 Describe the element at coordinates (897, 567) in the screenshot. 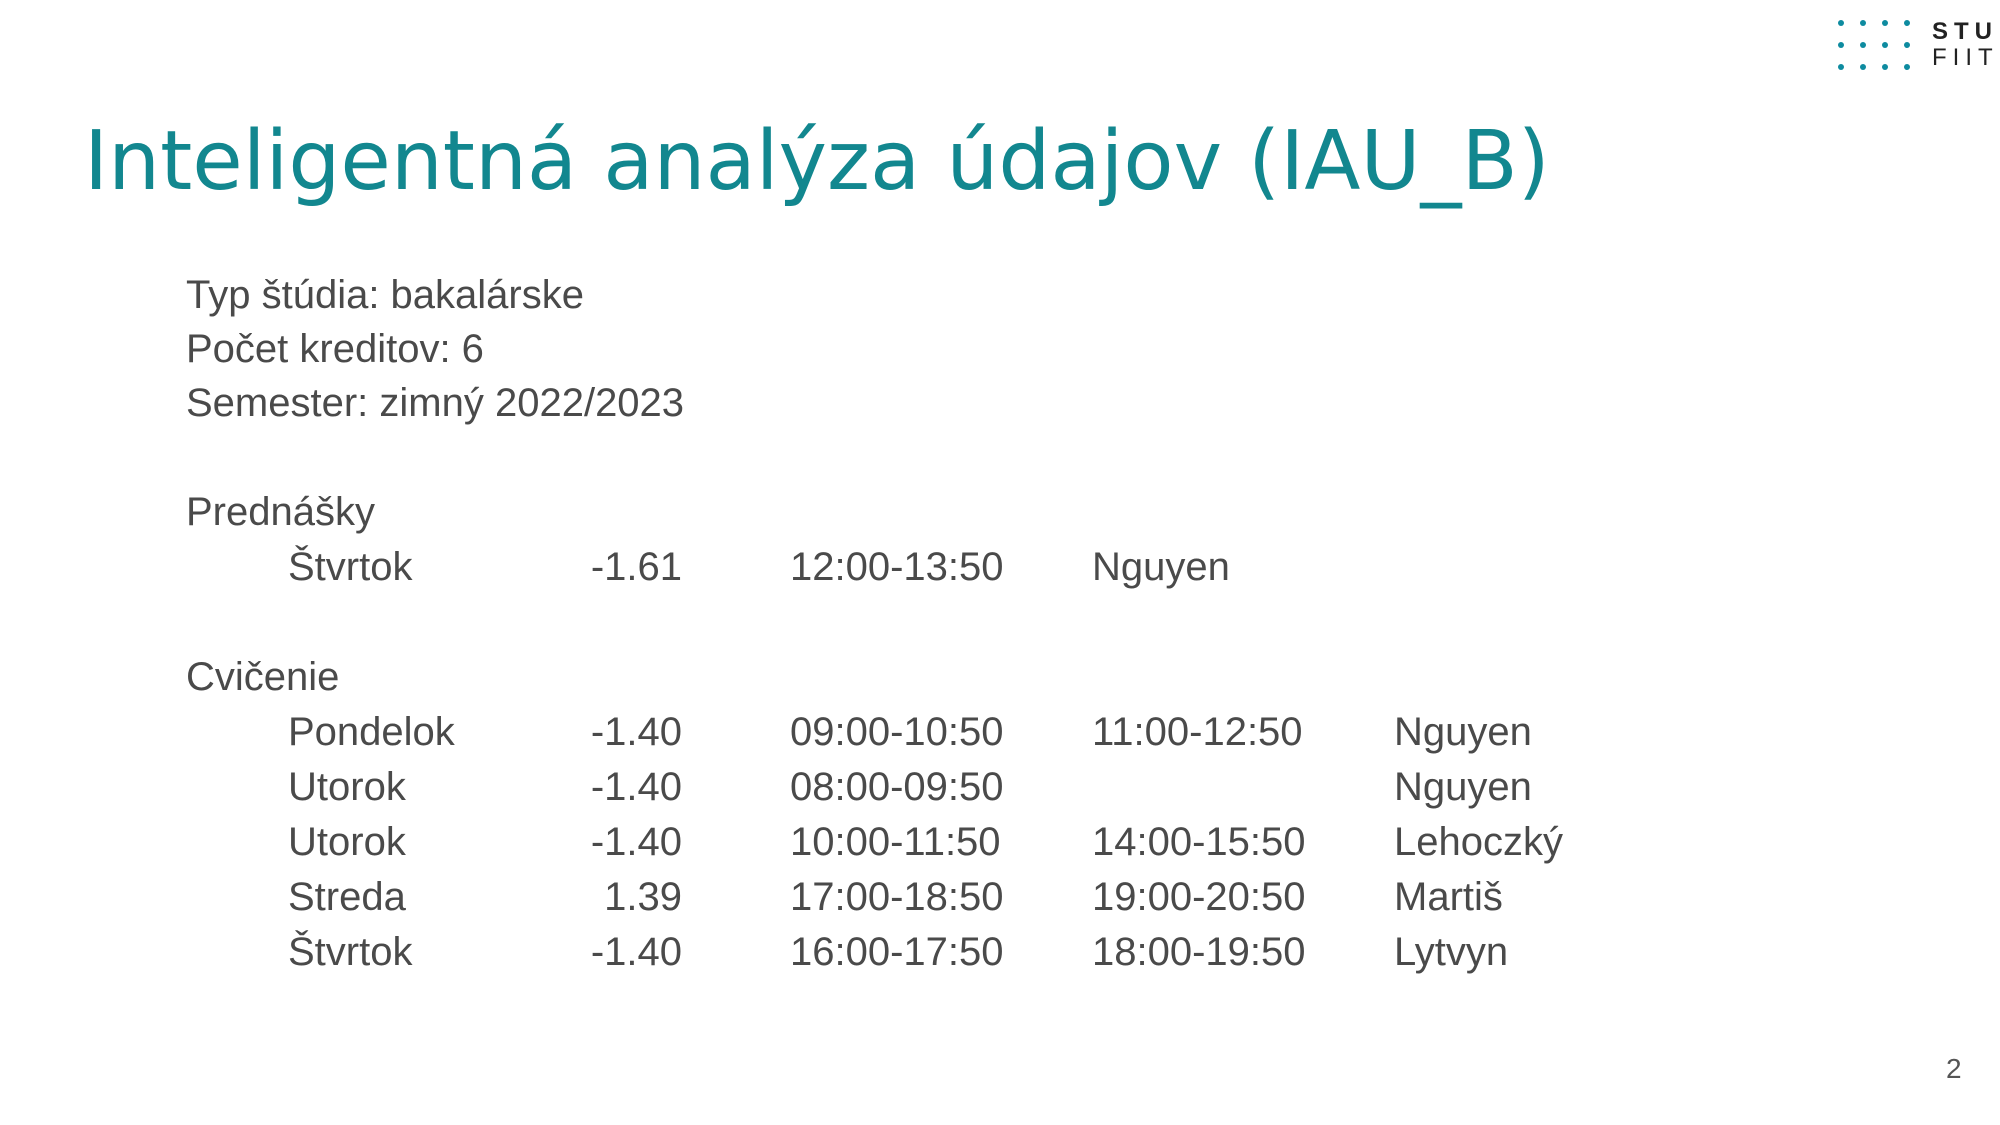

I see `lecture-time: 12:00-13:50` at that location.